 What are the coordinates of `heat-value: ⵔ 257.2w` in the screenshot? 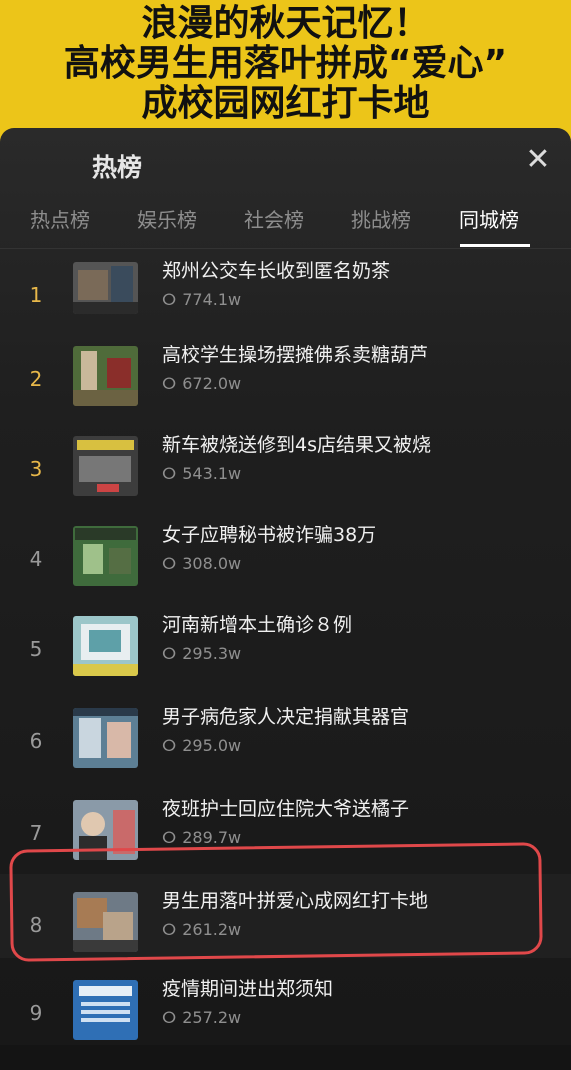 It's located at (201, 1017).